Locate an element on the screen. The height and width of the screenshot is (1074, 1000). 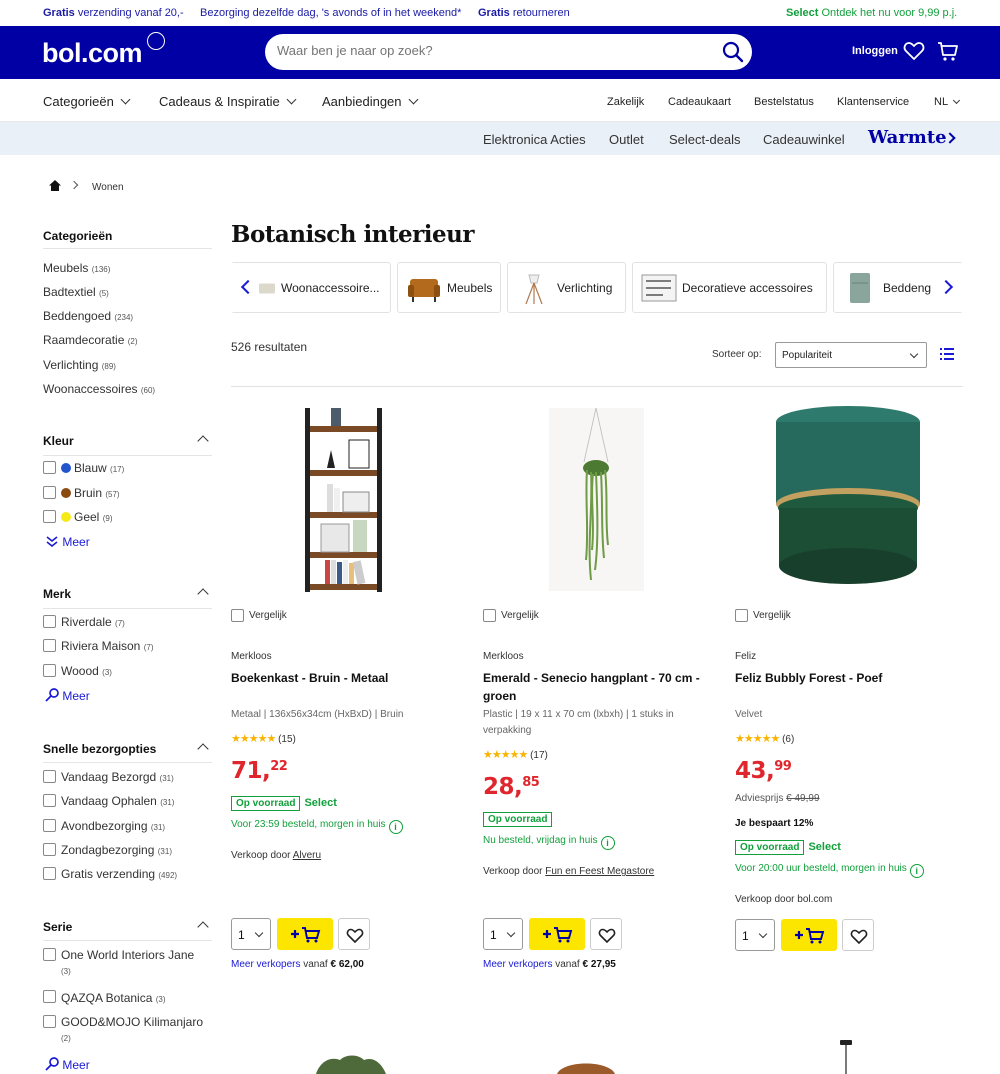
more-brands-link: Meer is located at coordinates (67, 695).